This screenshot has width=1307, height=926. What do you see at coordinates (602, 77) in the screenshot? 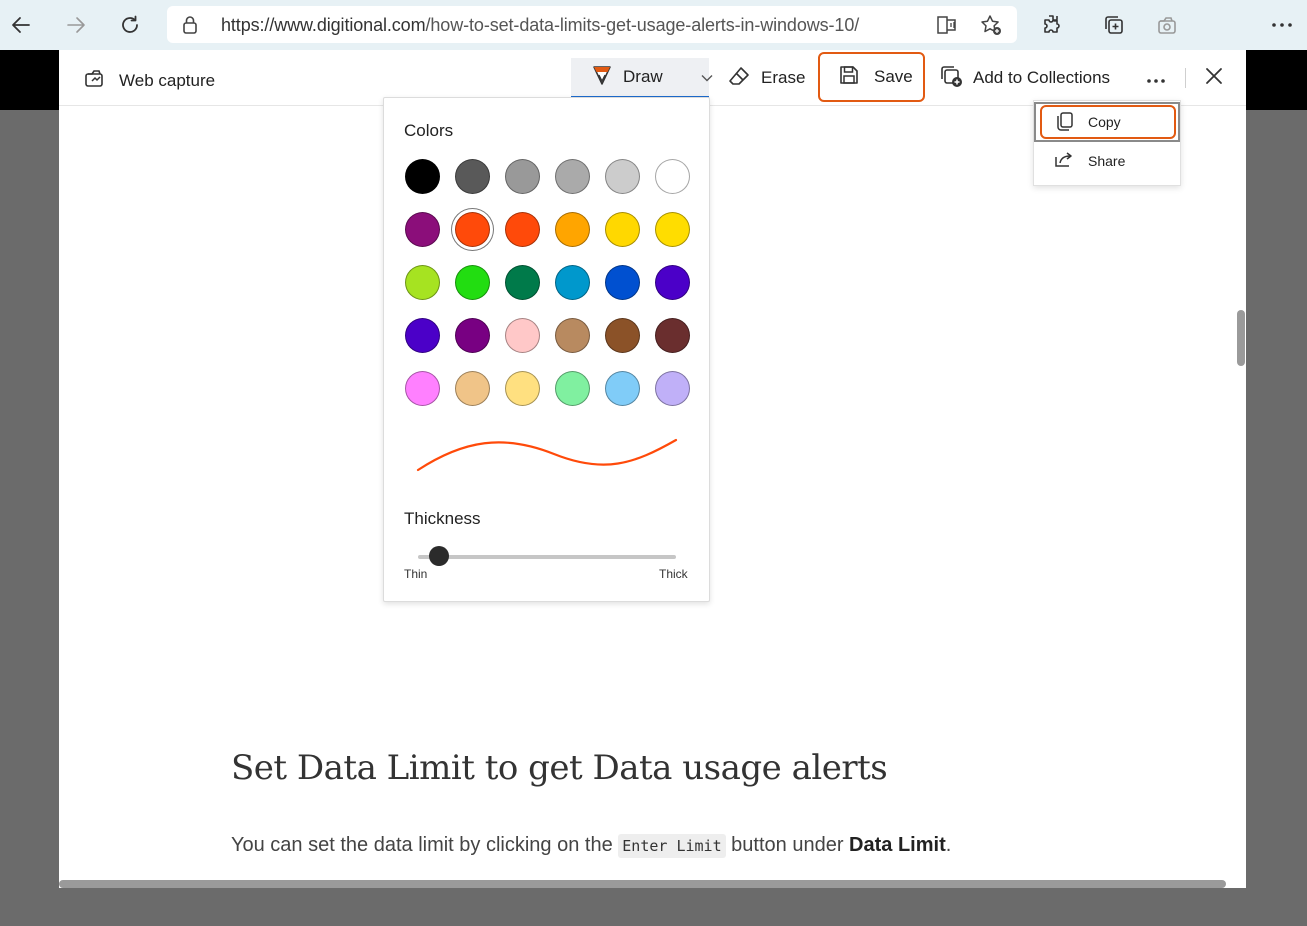
I see `pen-icon` at bounding box center [602, 77].